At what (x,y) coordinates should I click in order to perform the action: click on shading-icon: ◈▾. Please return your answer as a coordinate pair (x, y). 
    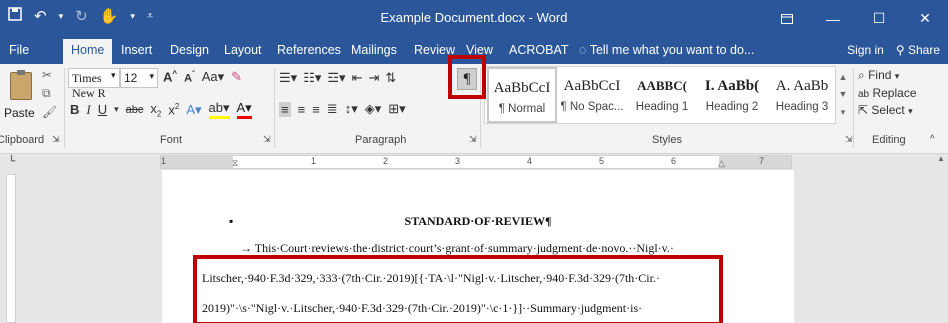
    Looking at the image, I should click on (373, 109).